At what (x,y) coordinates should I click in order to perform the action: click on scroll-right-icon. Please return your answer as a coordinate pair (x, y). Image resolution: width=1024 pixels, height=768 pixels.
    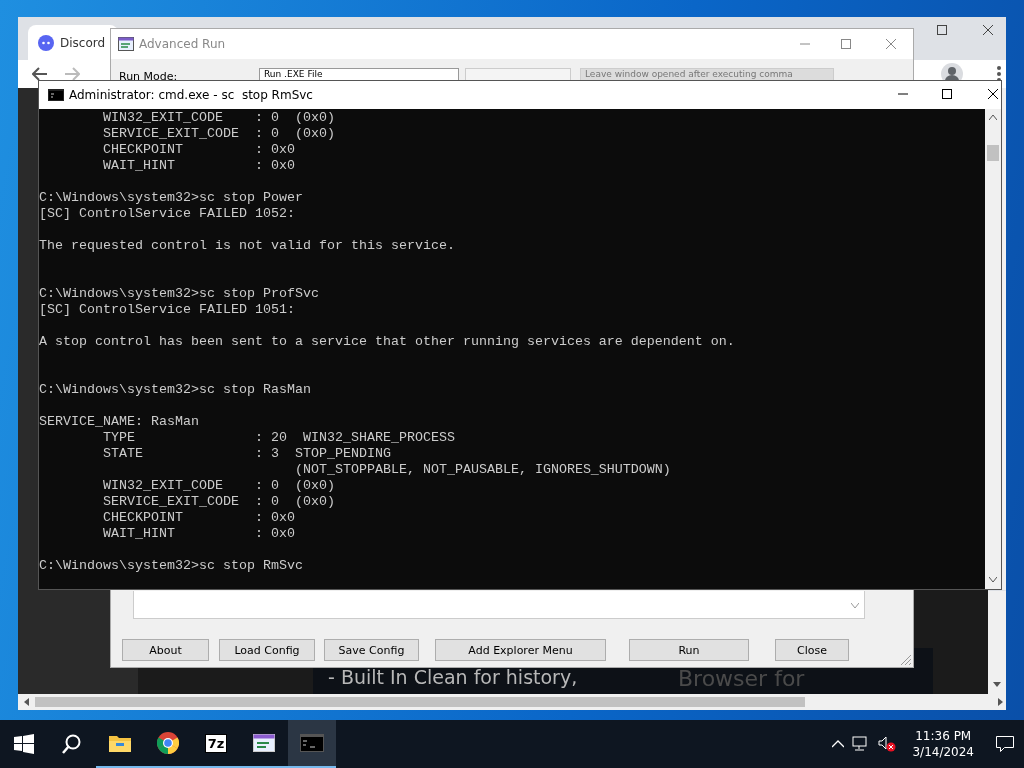
    Looking at the image, I should click on (1000, 702).